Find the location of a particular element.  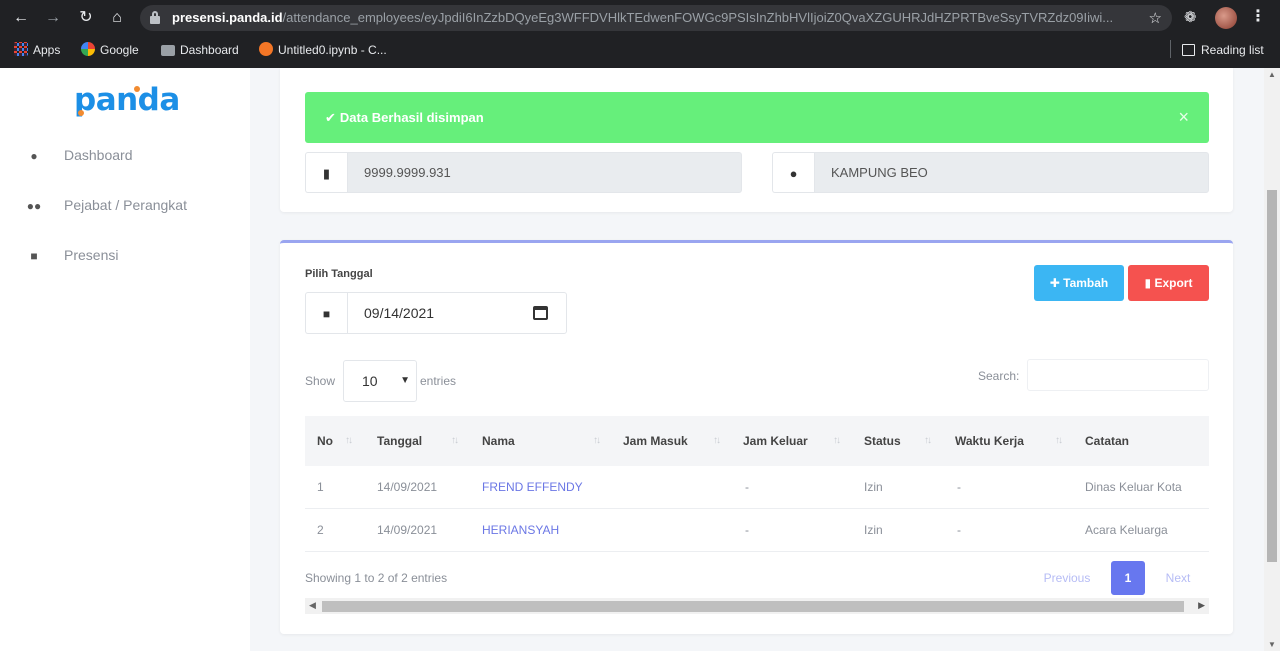

column-header-tanggal: Tanggal is located at coordinates (399, 441).